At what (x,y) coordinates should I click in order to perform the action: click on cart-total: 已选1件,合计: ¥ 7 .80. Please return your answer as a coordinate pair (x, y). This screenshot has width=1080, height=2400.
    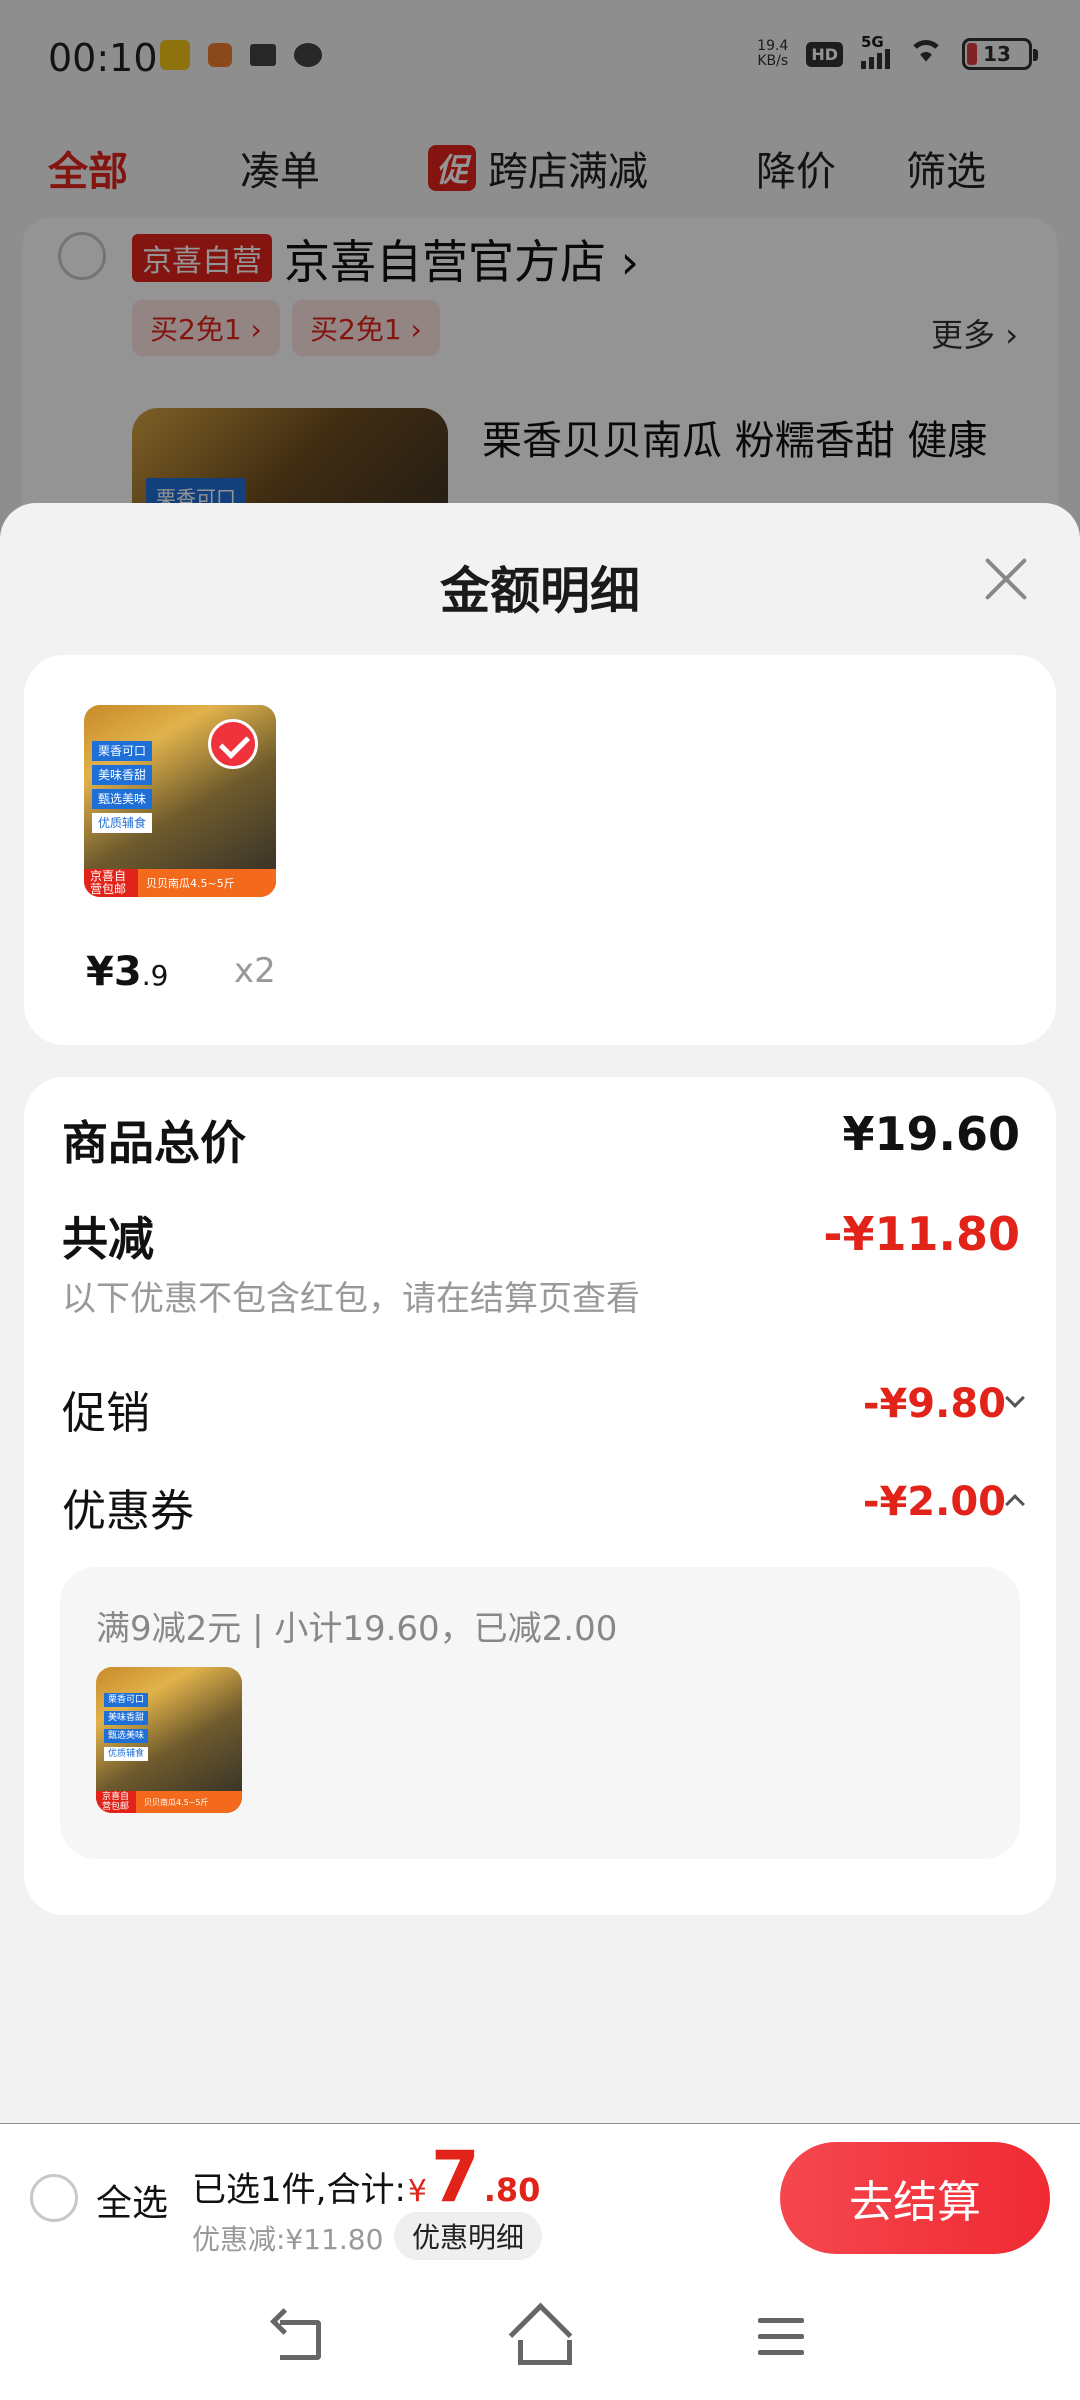
    Looking at the image, I should click on (366, 2177).